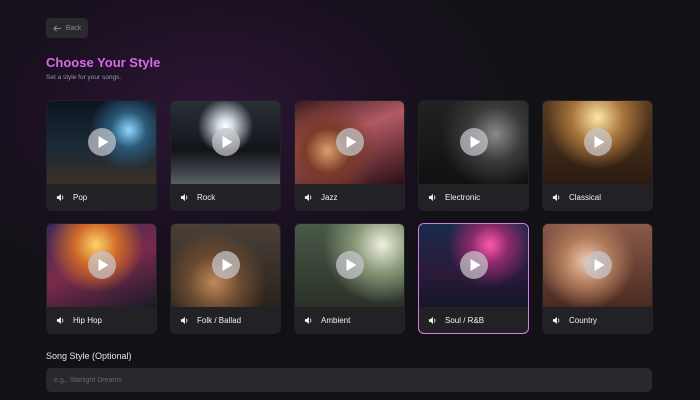  I want to click on style-label: Folk / Ballad, so click(219, 320).